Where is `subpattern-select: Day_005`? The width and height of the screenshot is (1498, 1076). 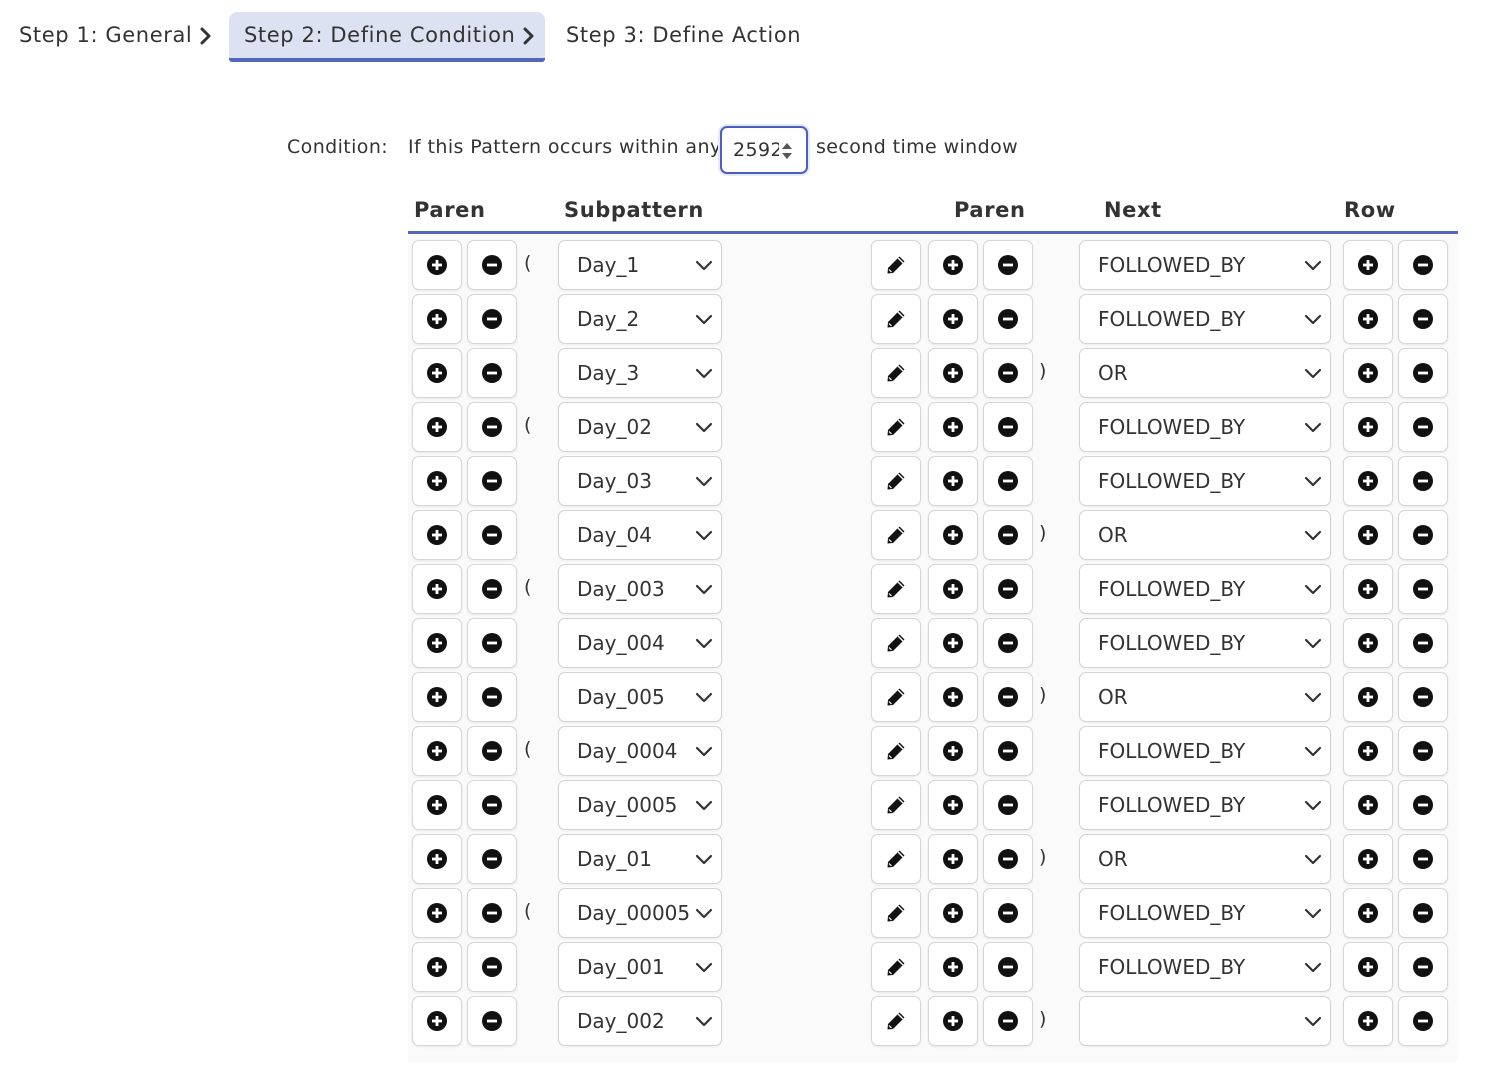 subpattern-select: Day_005 is located at coordinates (640, 697).